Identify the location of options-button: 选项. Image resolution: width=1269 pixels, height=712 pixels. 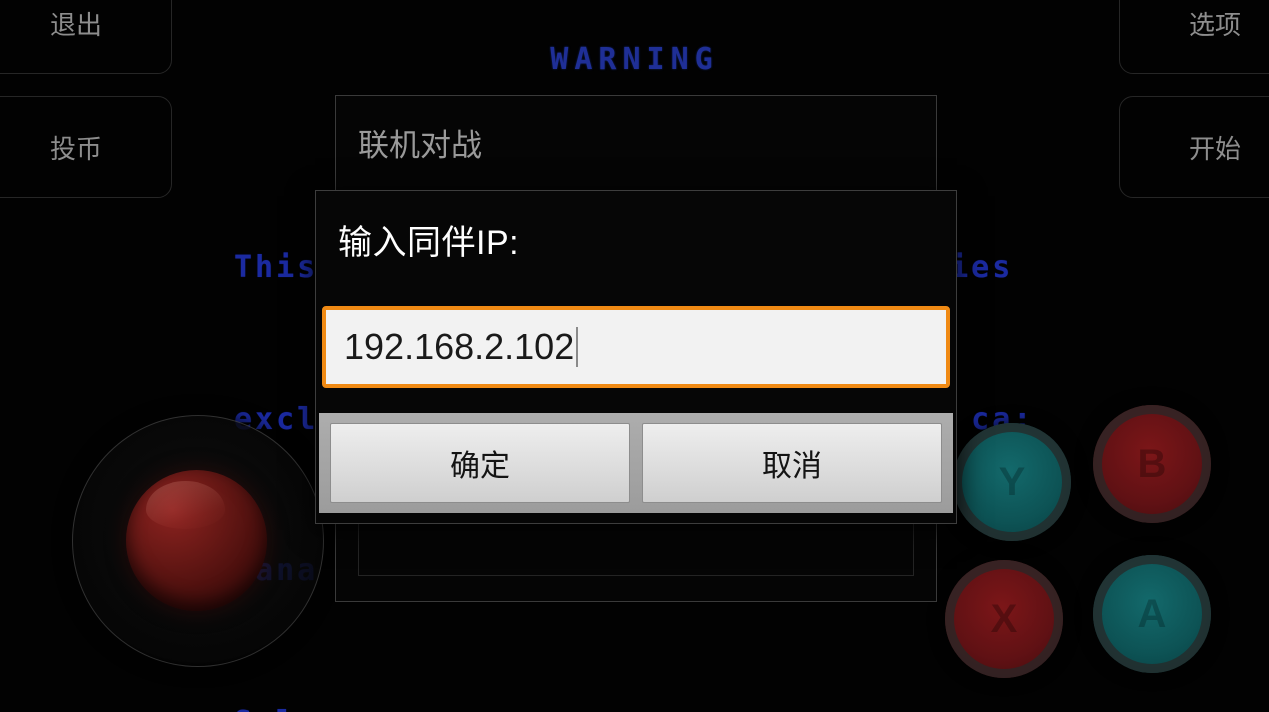
(1194, 37).